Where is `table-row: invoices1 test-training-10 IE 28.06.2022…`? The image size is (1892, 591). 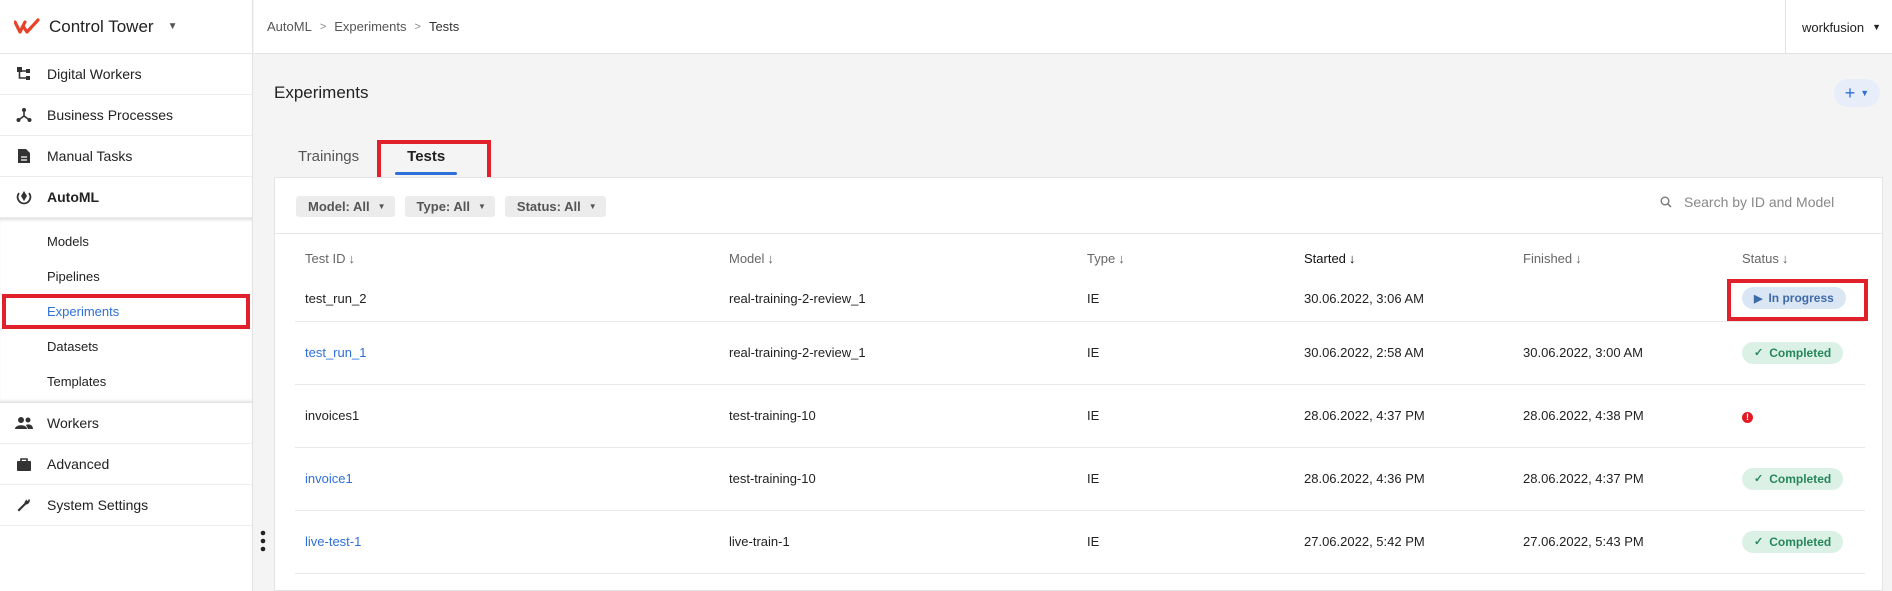 table-row: invoices1 test-training-10 IE 28.06.2022… is located at coordinates (1080, 416).